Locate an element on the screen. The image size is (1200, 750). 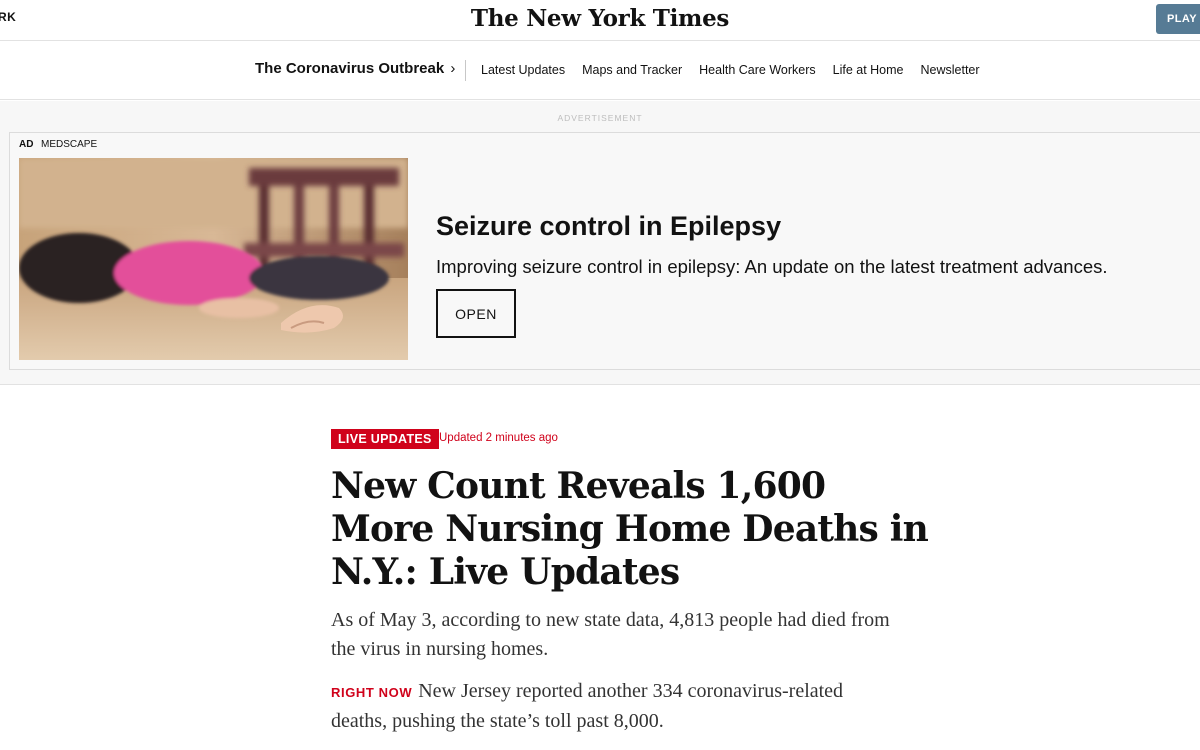
ad-open-button: OPEN is located at coordinates (476, 313).